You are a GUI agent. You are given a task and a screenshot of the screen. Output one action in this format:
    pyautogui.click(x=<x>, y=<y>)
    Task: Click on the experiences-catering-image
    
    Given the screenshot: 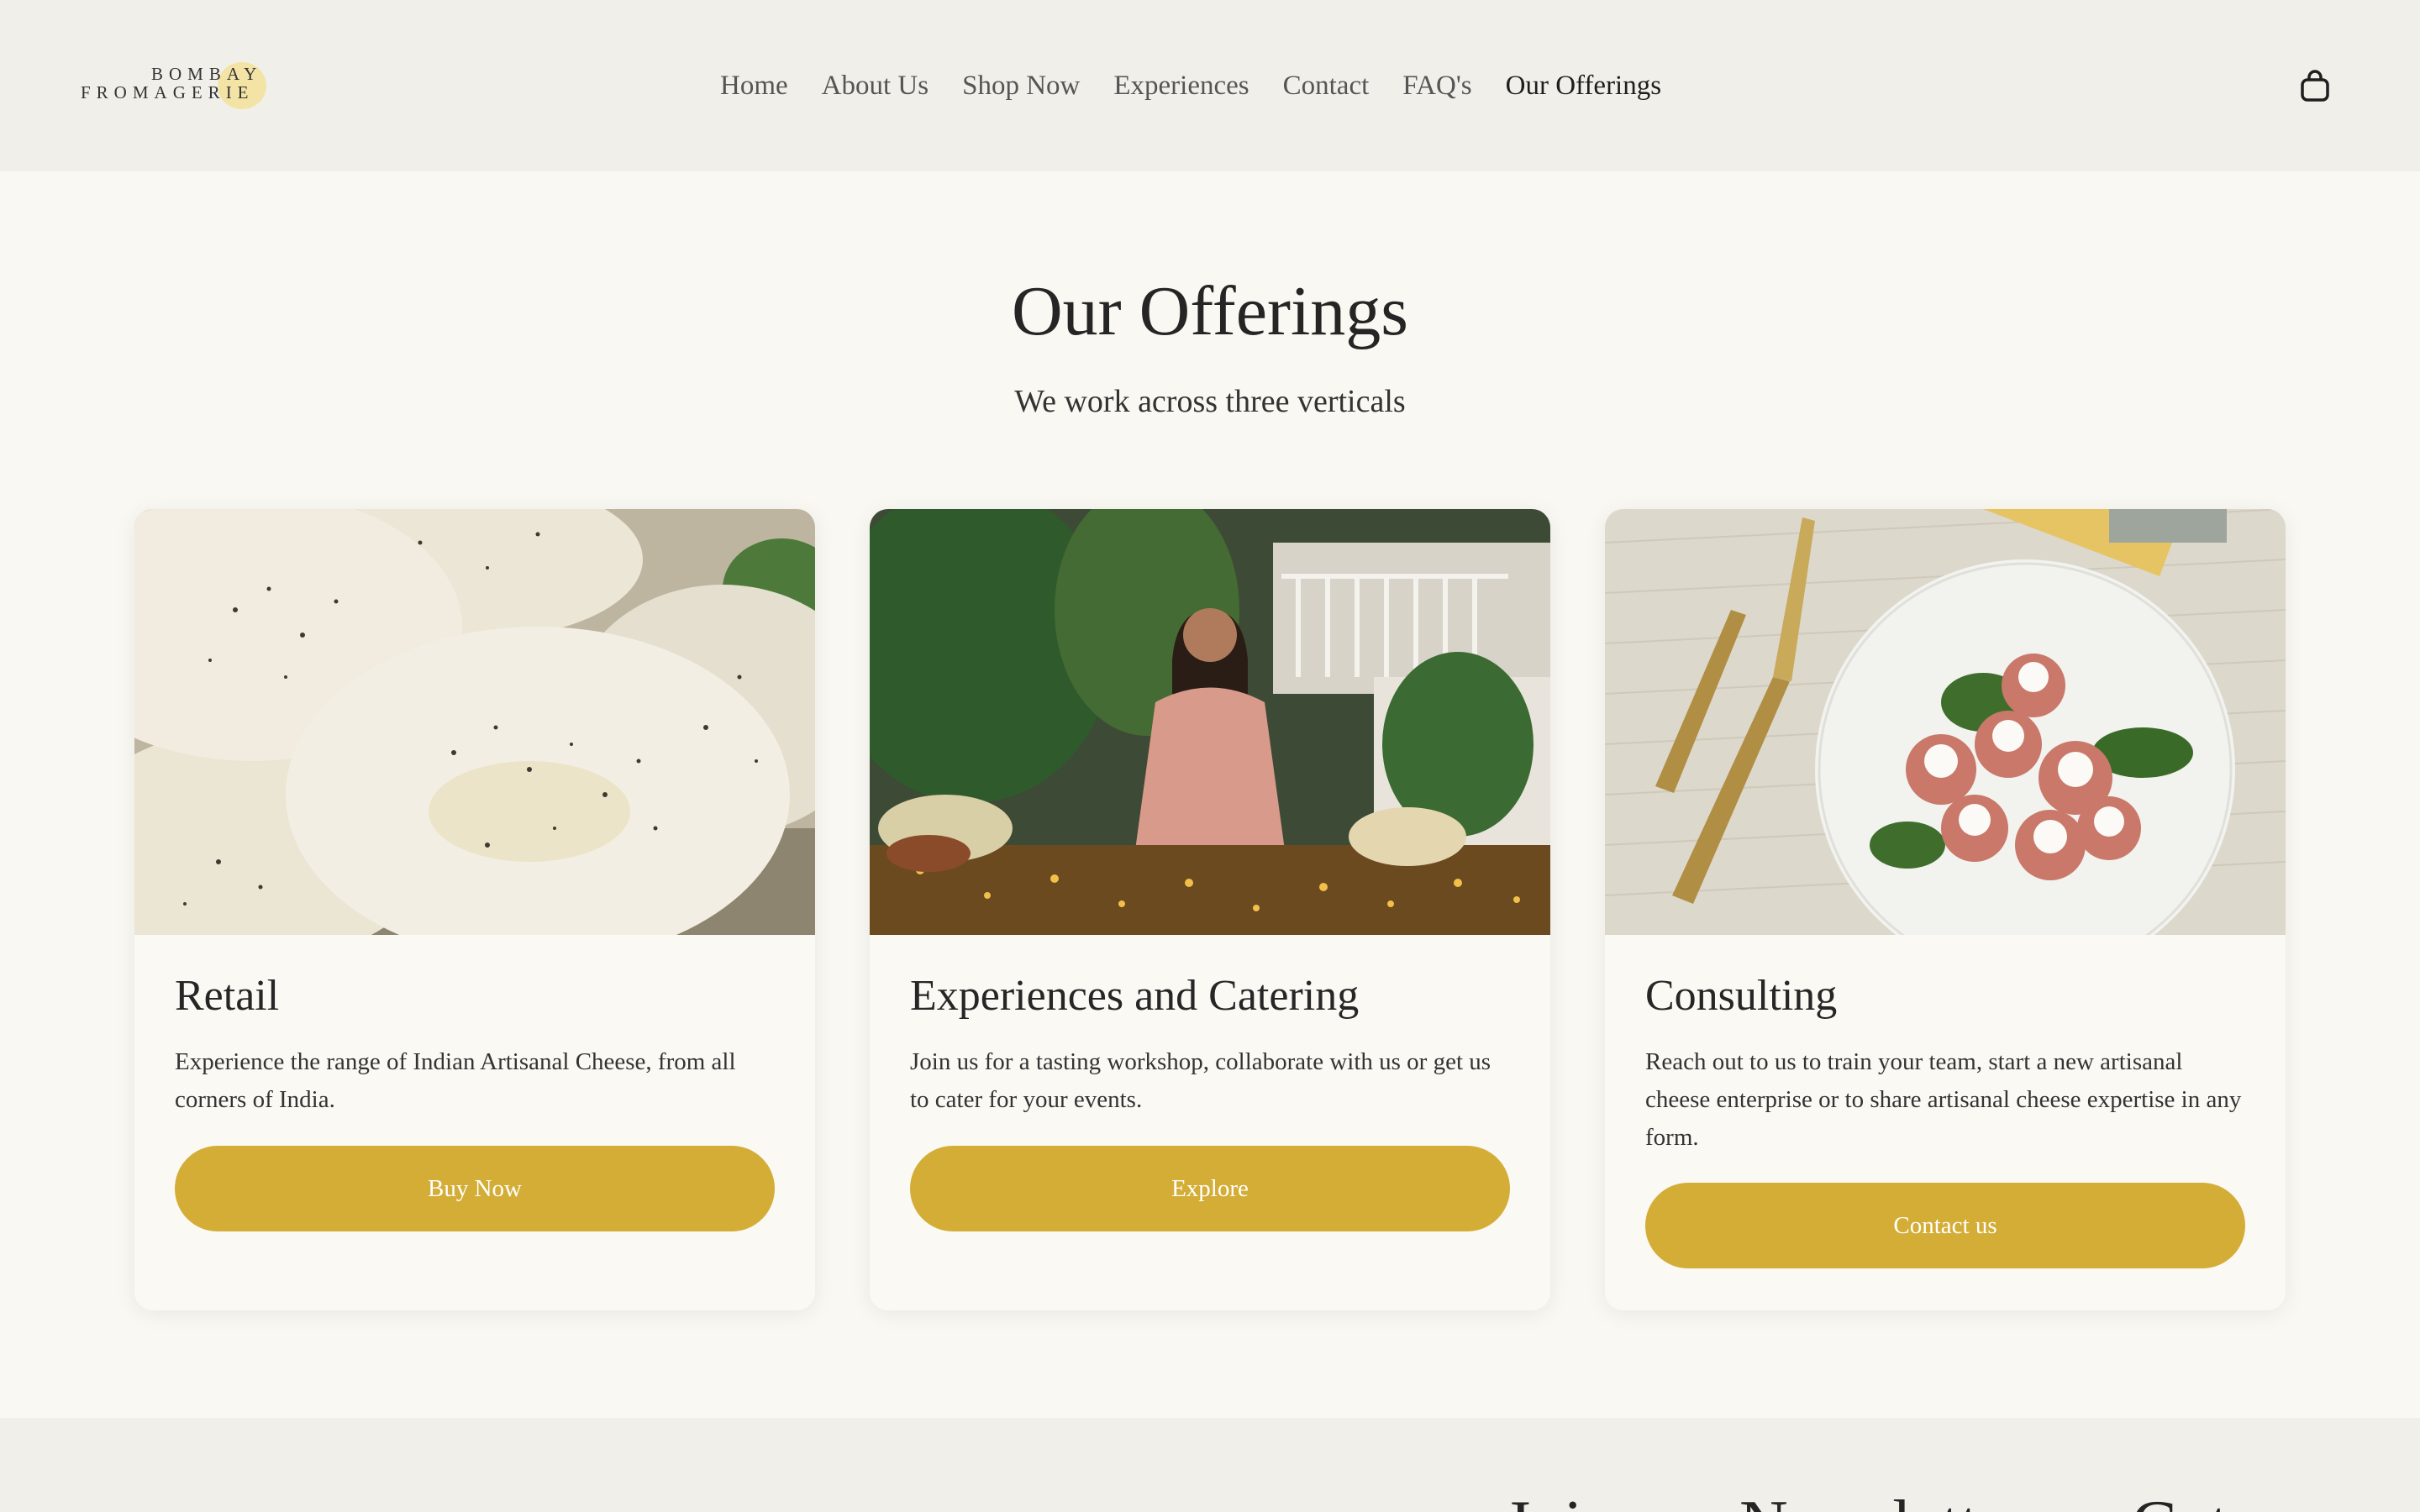 What is the action you would take?
    pyautogui.click(x=1210, y=722)
    